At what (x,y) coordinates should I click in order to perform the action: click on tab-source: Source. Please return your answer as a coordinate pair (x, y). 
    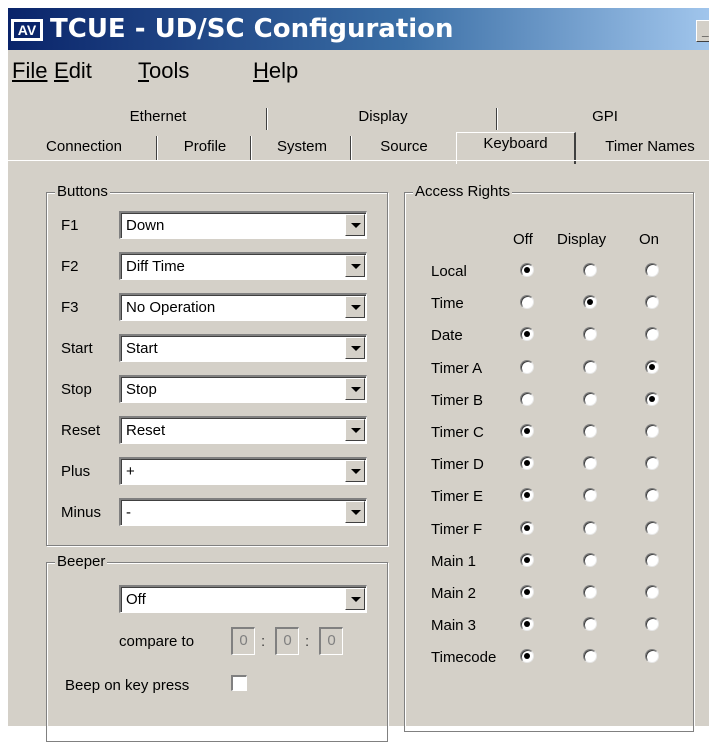
    Looking at the image, I should click on (404, 148).